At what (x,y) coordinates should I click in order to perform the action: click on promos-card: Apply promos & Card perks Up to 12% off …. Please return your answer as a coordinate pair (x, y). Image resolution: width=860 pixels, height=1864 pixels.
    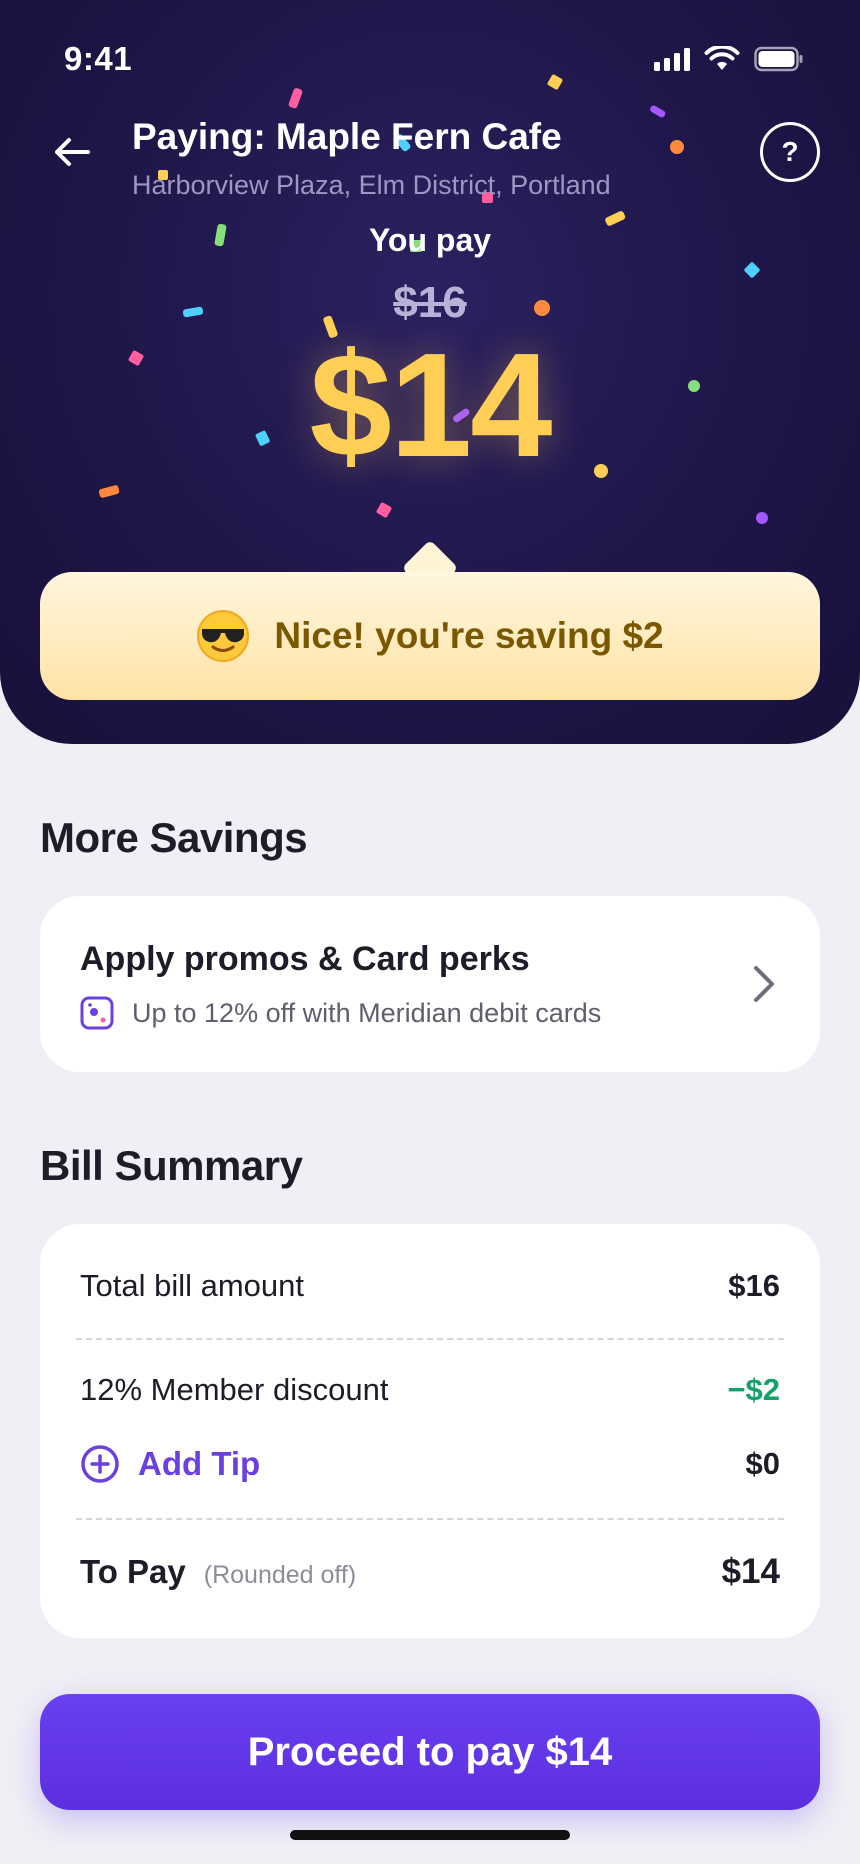
    Looking at the image, I should click on (430, 984).